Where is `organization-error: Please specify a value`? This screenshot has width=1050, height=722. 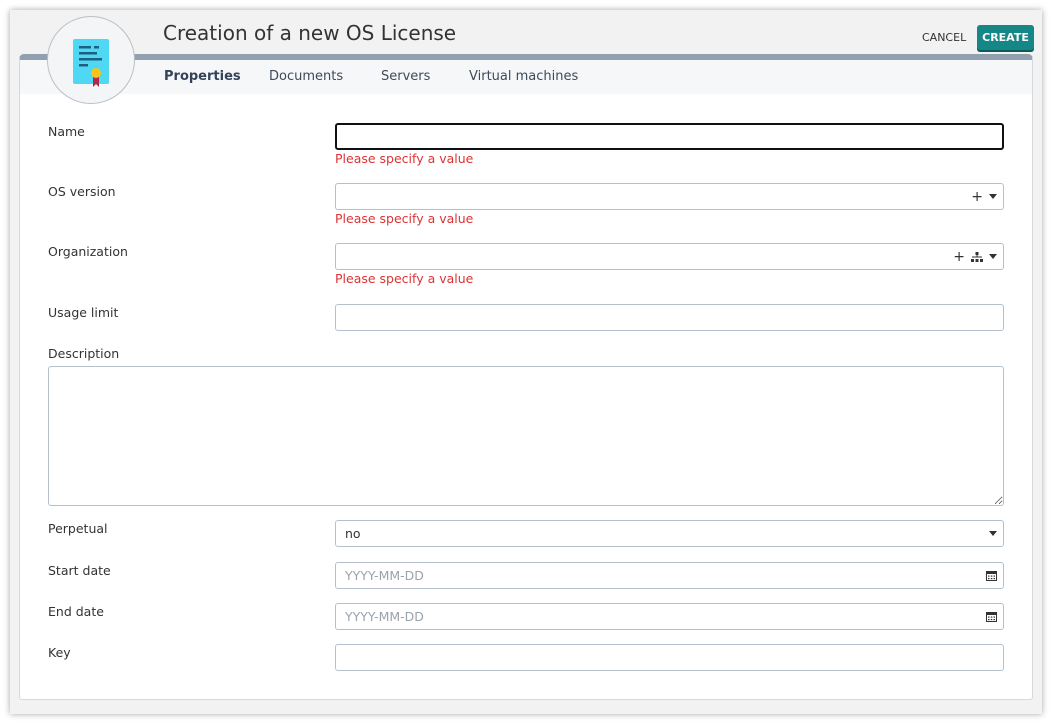 organization-error: Please specify a value is located at coordinates (404, 278).